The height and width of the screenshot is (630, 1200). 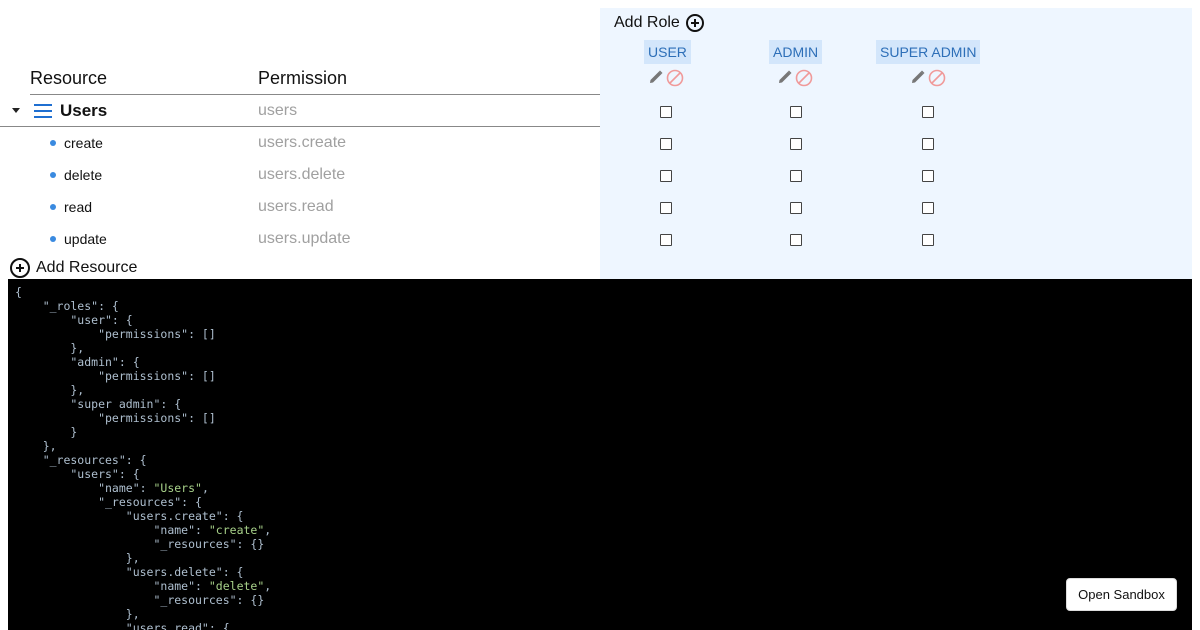 I want to click on item-permission: users.delete, so click(x=302, y=174).